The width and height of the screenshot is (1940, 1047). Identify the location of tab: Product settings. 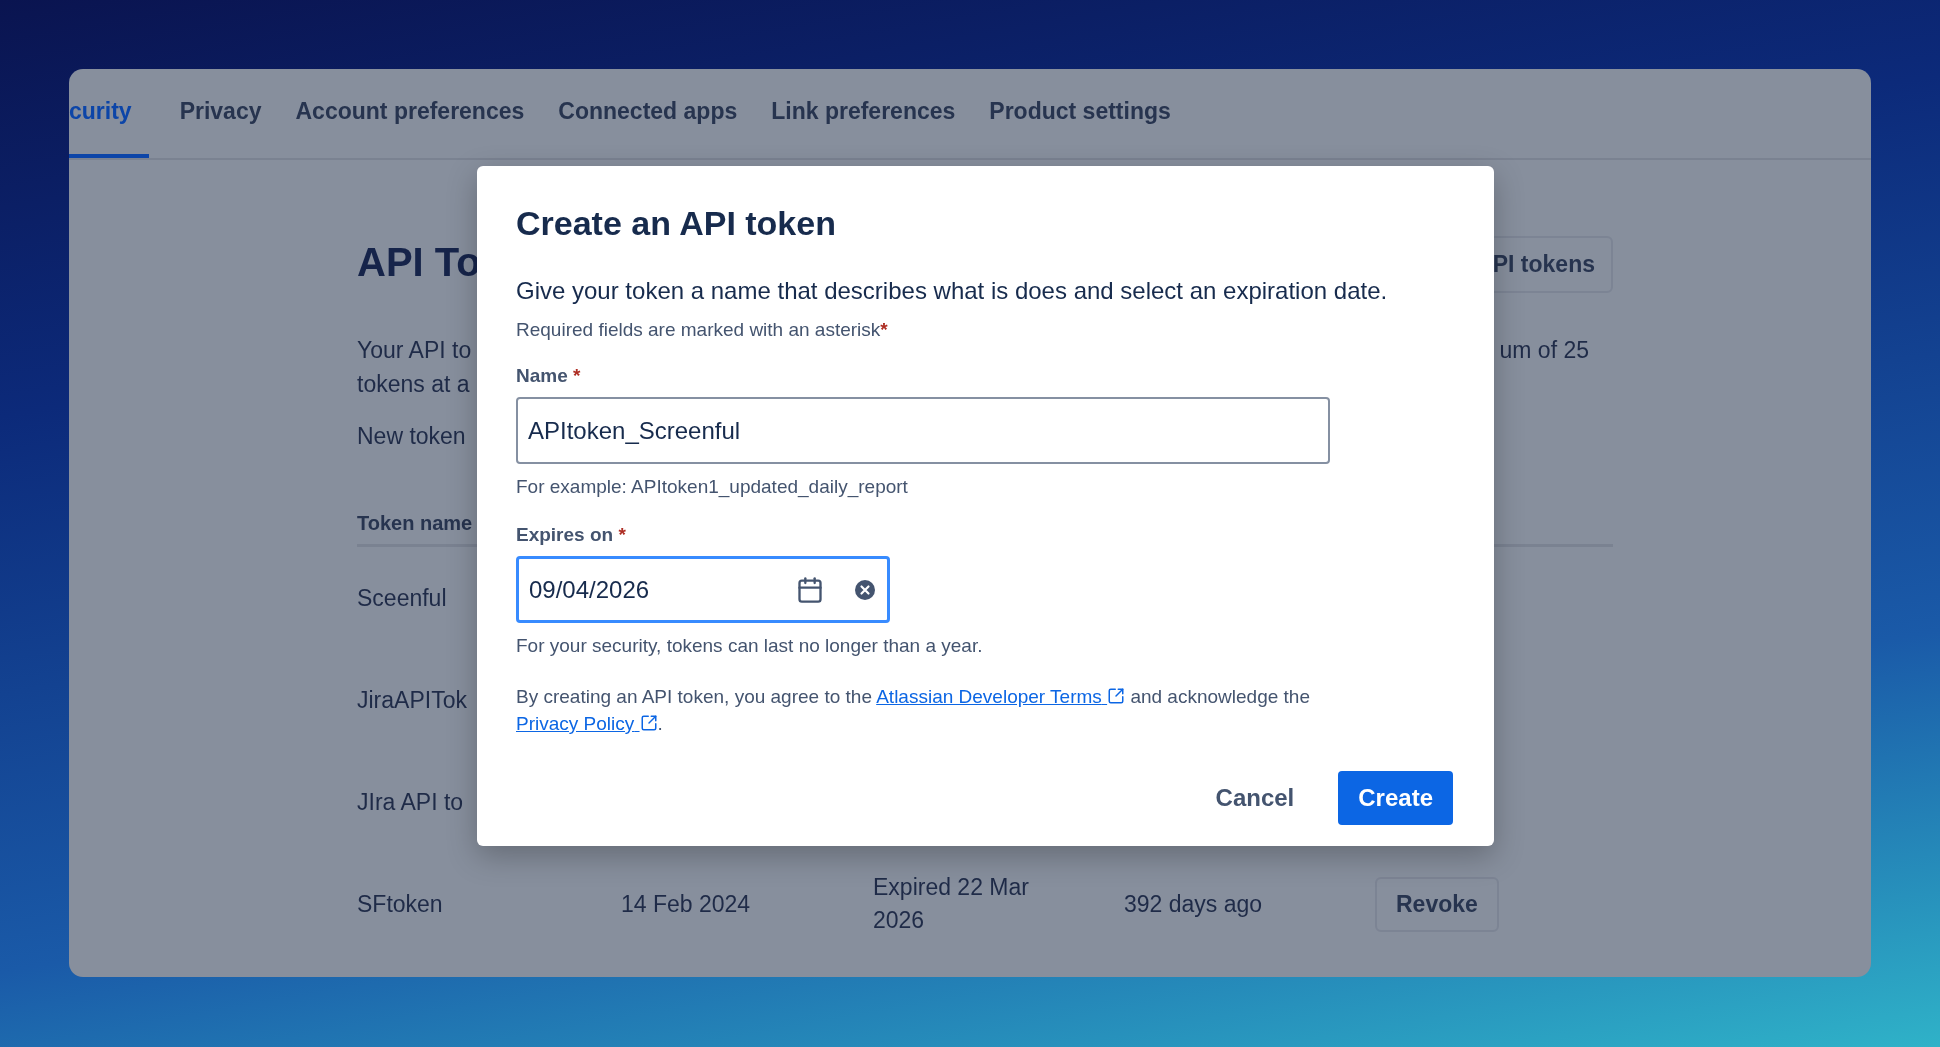
(1080, 113).